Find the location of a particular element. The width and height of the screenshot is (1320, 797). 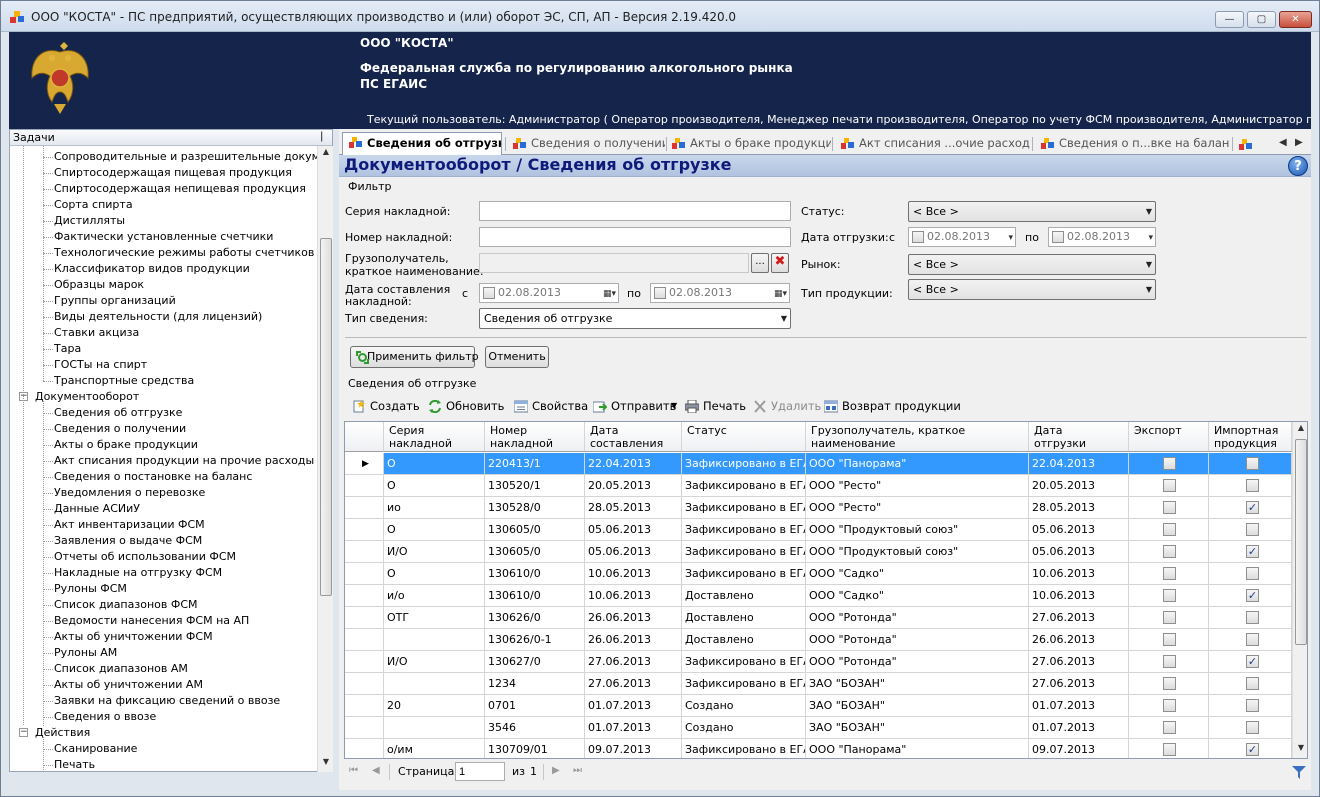

document-icon is located at coordinates (1245, 144).